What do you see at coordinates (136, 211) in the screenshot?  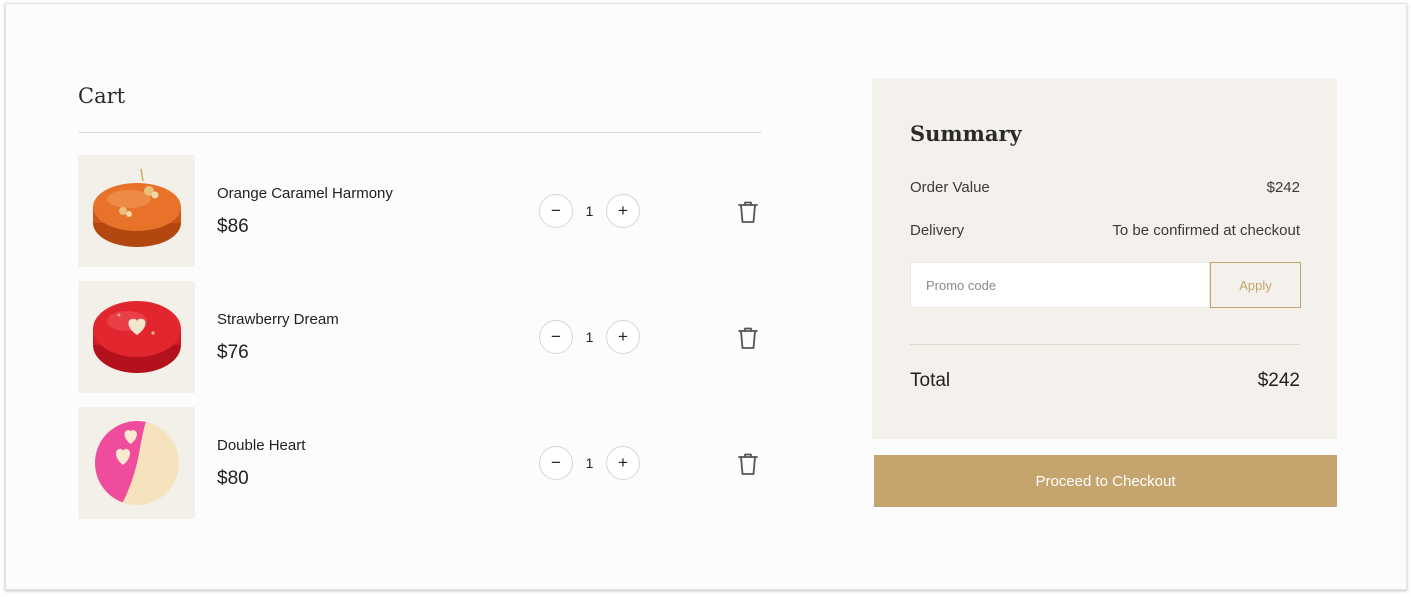 I see `product-image-orange-caramel` at bounding box center [136, 211].